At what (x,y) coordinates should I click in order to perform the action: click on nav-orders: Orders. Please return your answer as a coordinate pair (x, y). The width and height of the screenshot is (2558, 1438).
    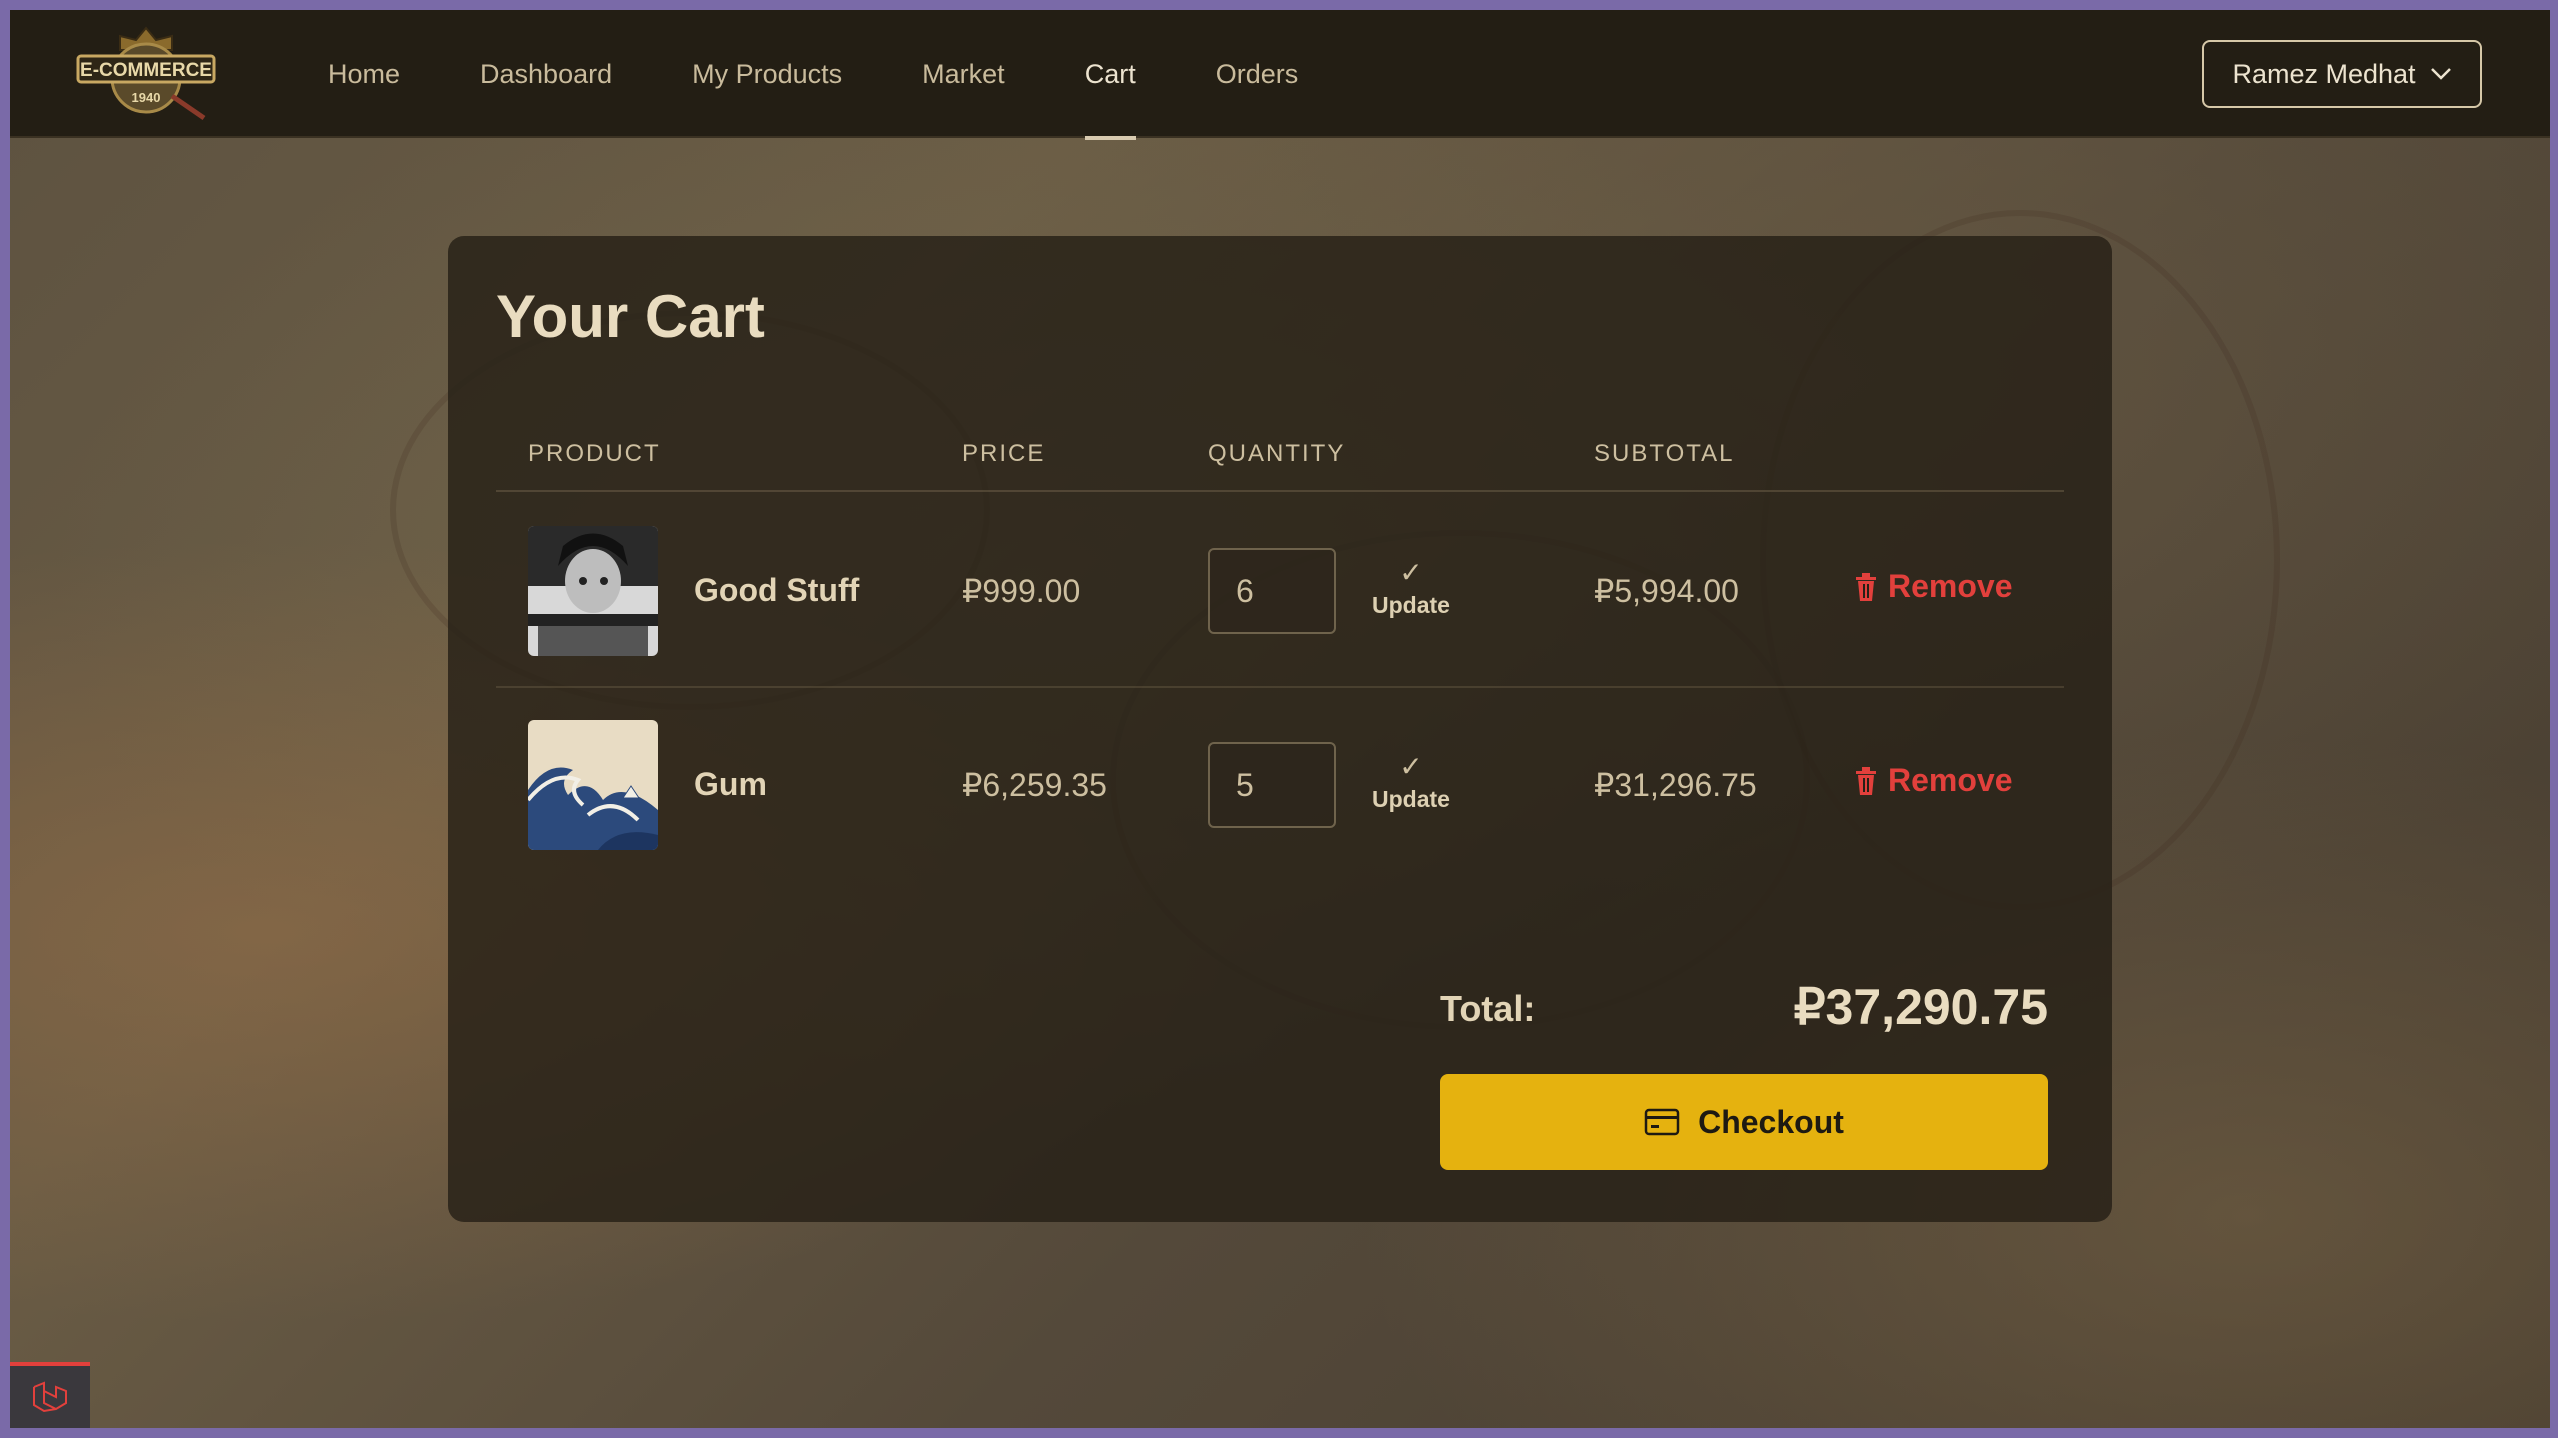
    Looking at the image, I should click on (1257, 74).